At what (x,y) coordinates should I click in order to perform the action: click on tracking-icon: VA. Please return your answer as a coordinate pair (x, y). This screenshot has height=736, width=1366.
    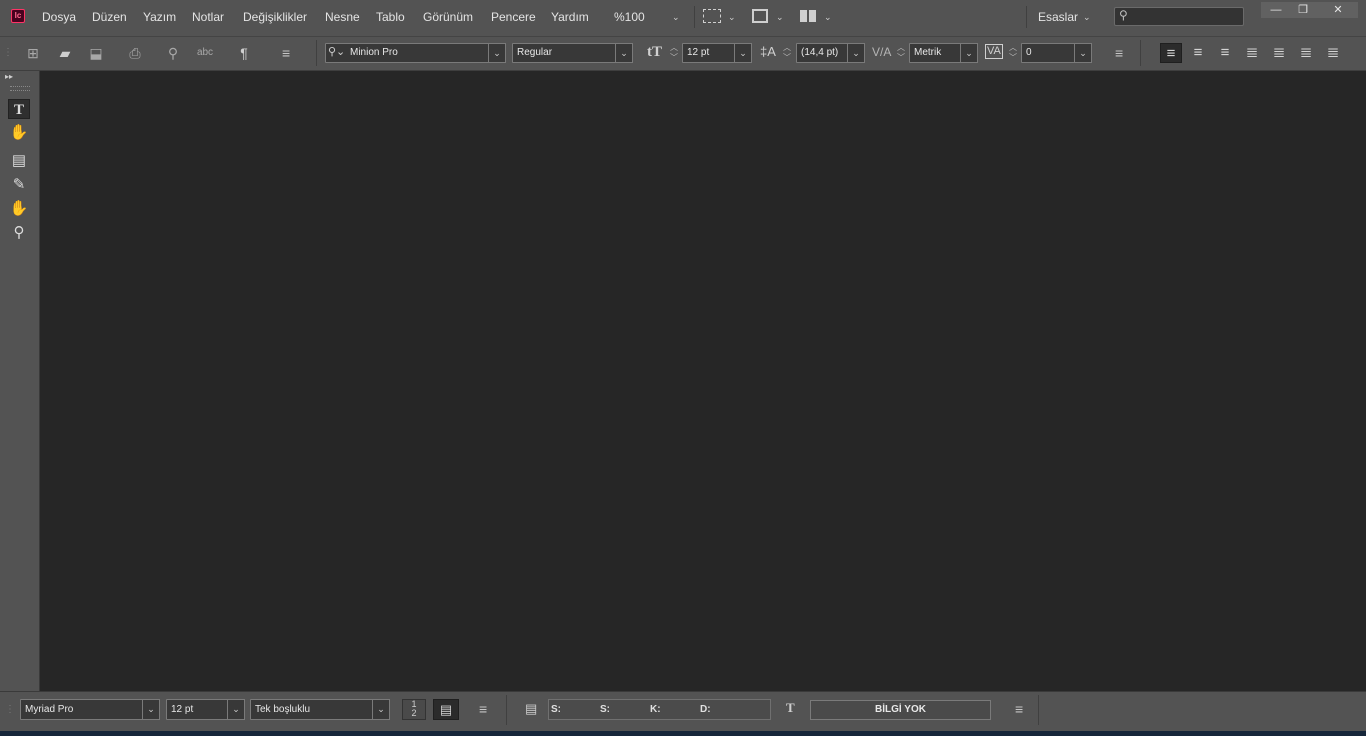
    Looking at the image, I should click on (994, 51).